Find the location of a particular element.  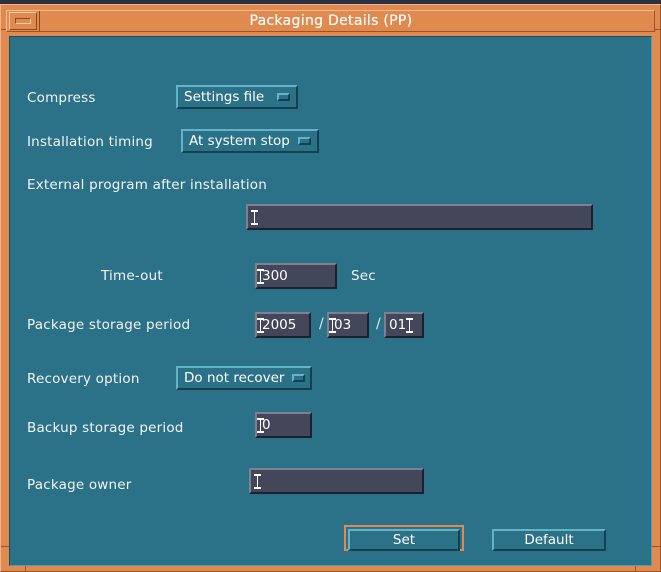

package-storage-period-label: Package storage period is located at coordinates (109, 325).